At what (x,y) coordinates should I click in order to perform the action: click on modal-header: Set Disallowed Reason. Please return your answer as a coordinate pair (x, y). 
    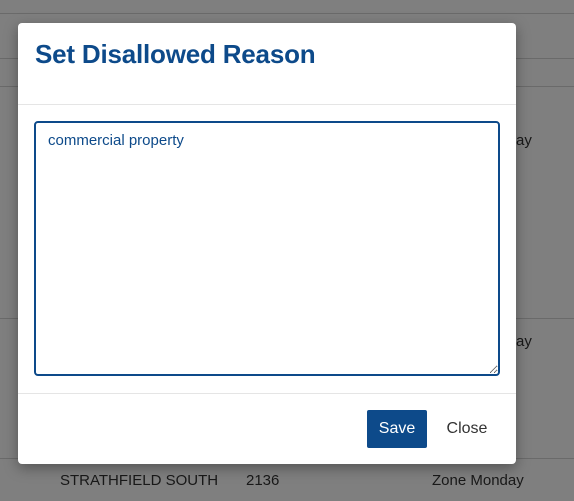
    Looking at the image, I should click on (267, 64).